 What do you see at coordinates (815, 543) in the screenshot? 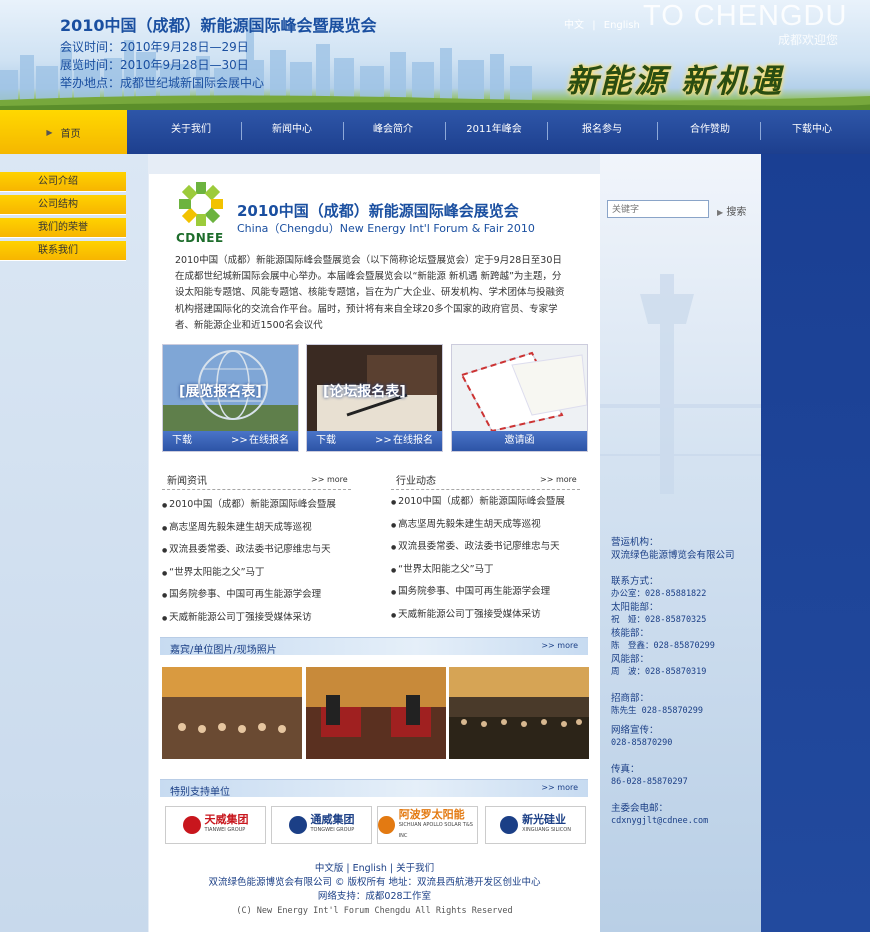
I see `right-decor-strip` at bounding box center [815, 543].